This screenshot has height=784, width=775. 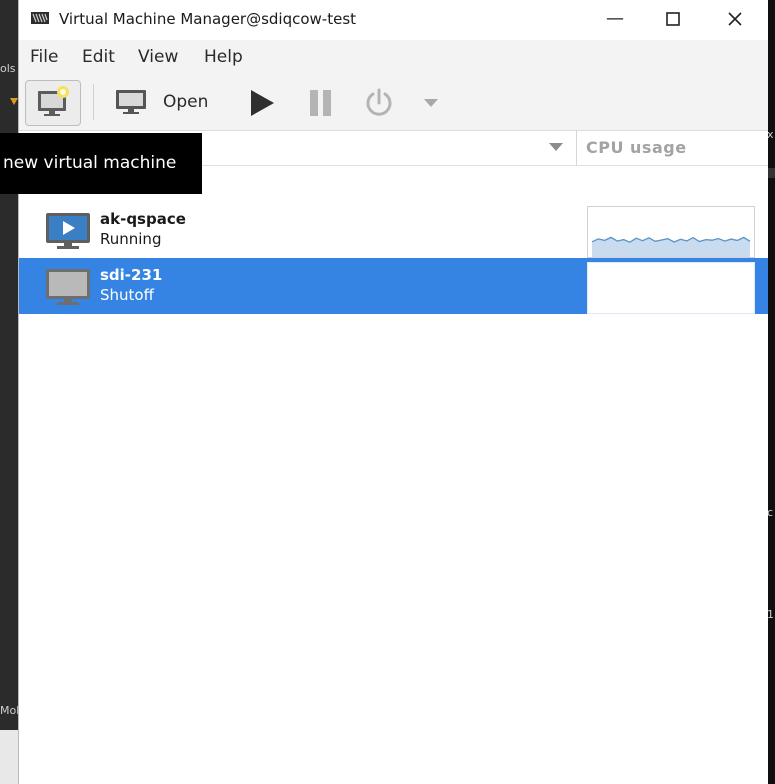 I want to click on vm-name: sdi-231, so click(x=131, y=275).